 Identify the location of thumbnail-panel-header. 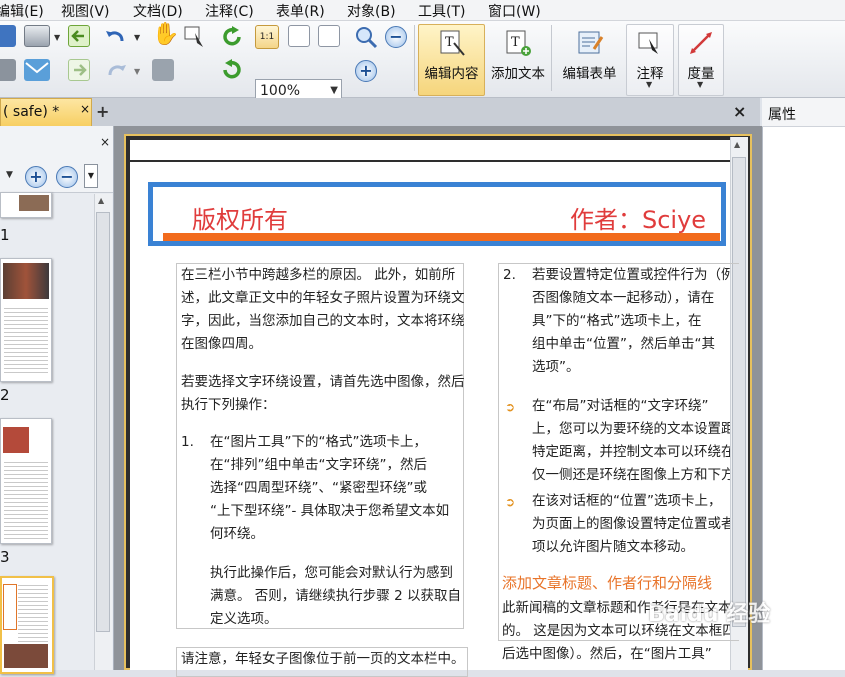
(56, 143).